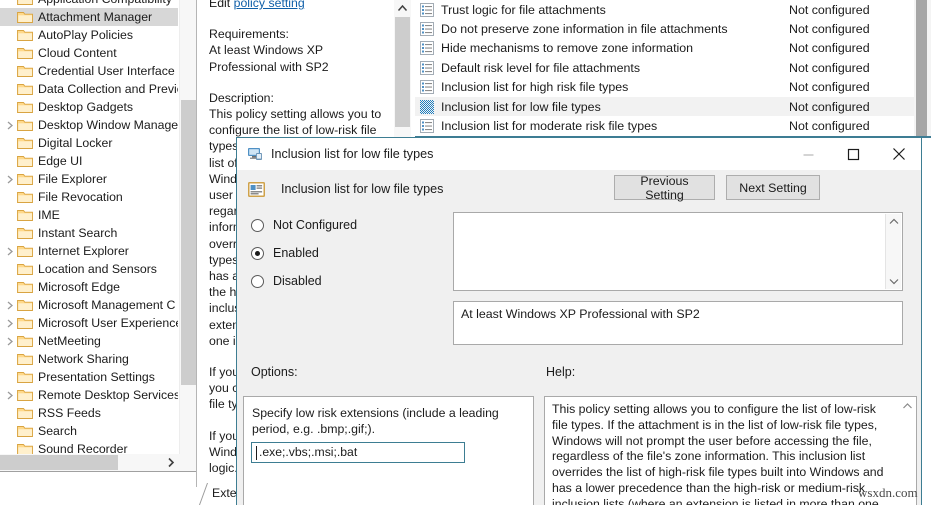  I want to click on minimize-button, so click(808, 154).